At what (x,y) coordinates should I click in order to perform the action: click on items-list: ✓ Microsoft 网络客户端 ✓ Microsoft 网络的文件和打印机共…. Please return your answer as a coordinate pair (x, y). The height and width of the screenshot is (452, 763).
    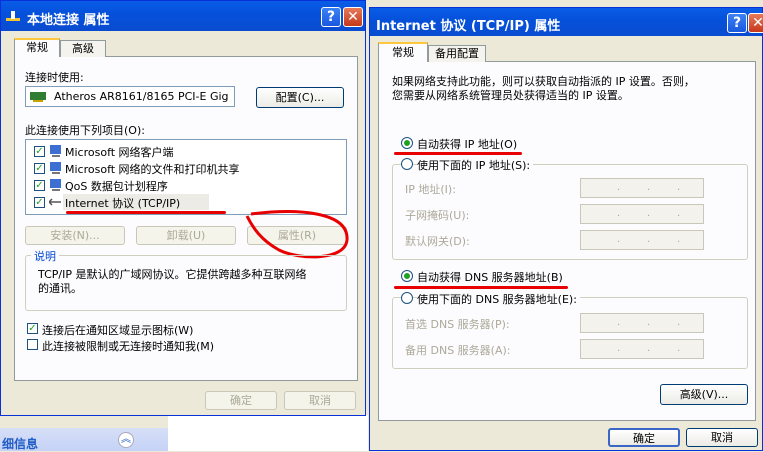
    Looking at the image, I should click on (186, 177).